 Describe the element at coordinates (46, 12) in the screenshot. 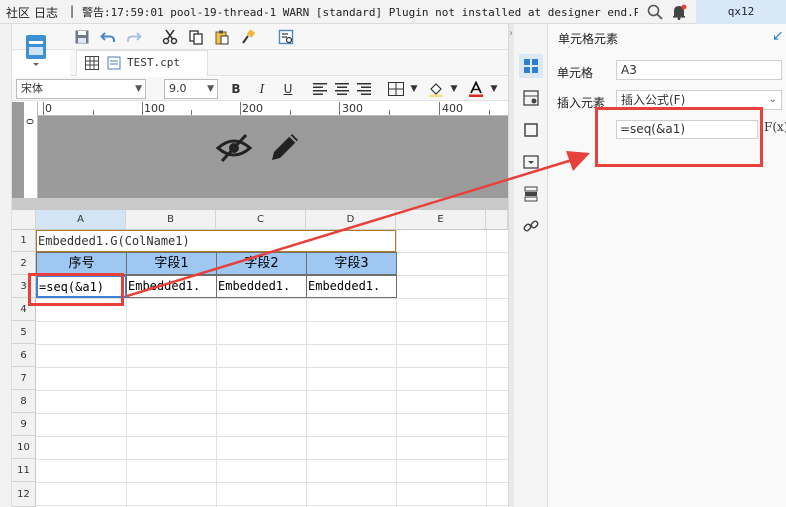

I see `log-link: 日志` at that location.